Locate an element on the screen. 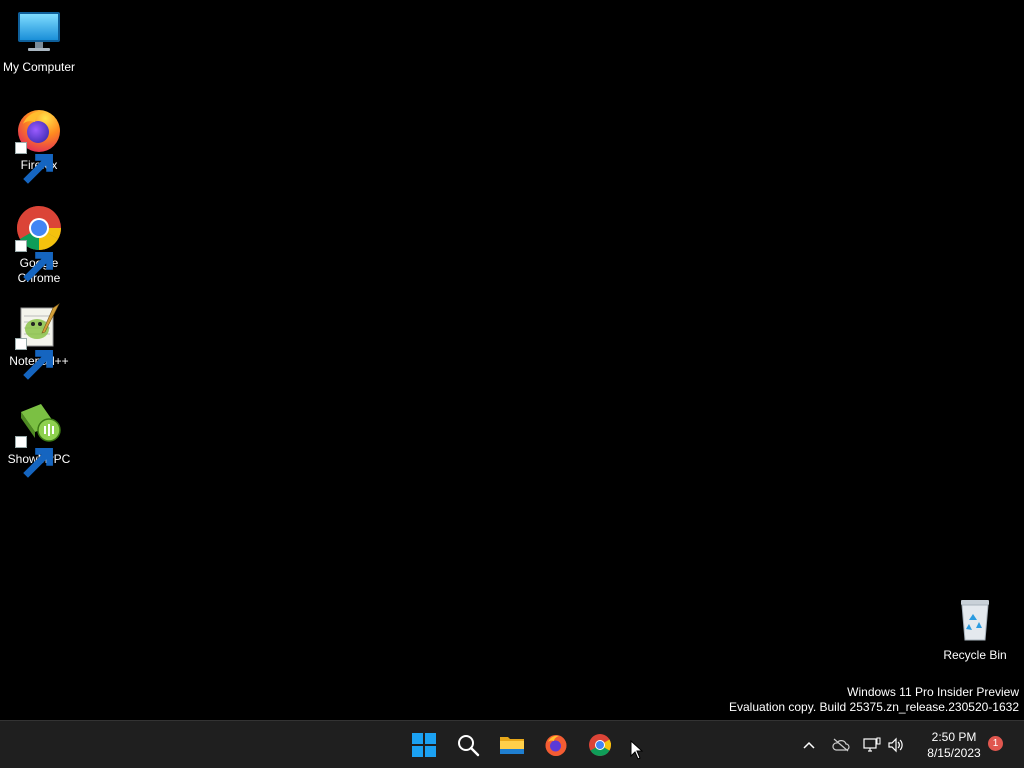 The width and height of the screenshot is (1024, 768). show-hidden-icons-button is located at coordinates (809, 745).